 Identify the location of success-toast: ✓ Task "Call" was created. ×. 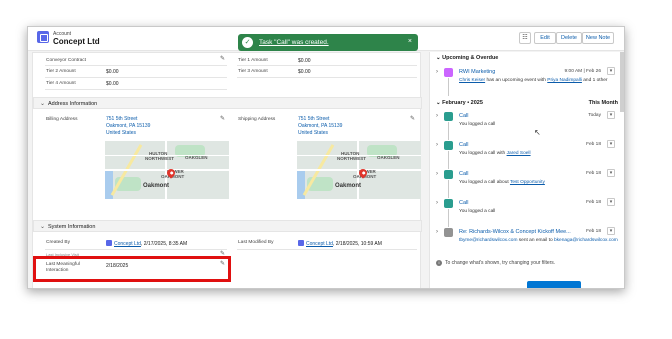
(328, 42).